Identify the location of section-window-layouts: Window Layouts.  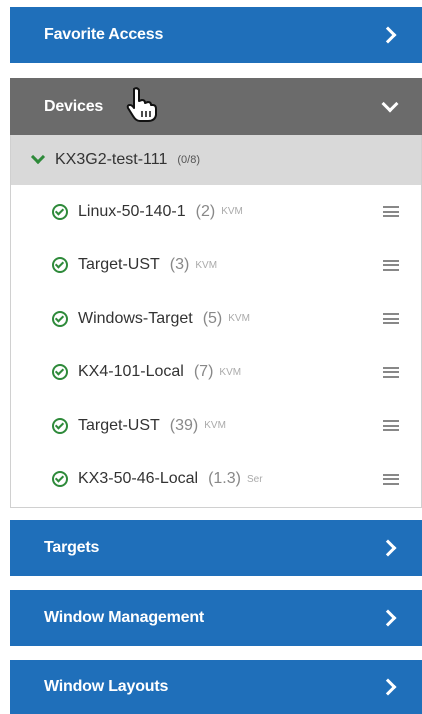
(216, 687).